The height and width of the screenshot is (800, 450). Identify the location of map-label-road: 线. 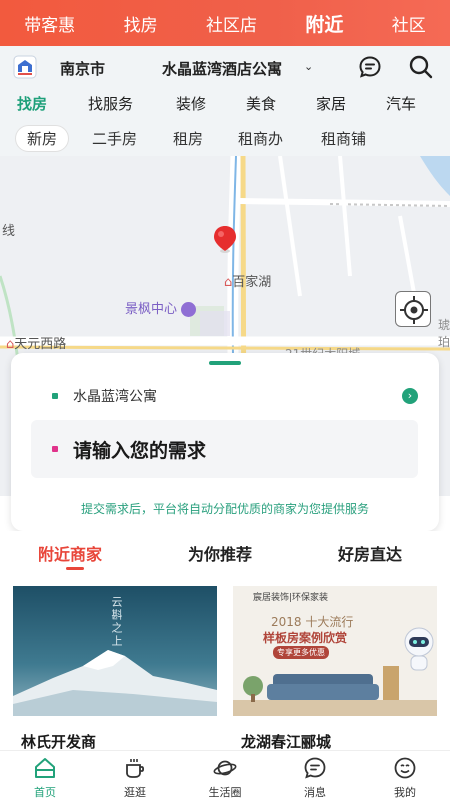
(9, 231).